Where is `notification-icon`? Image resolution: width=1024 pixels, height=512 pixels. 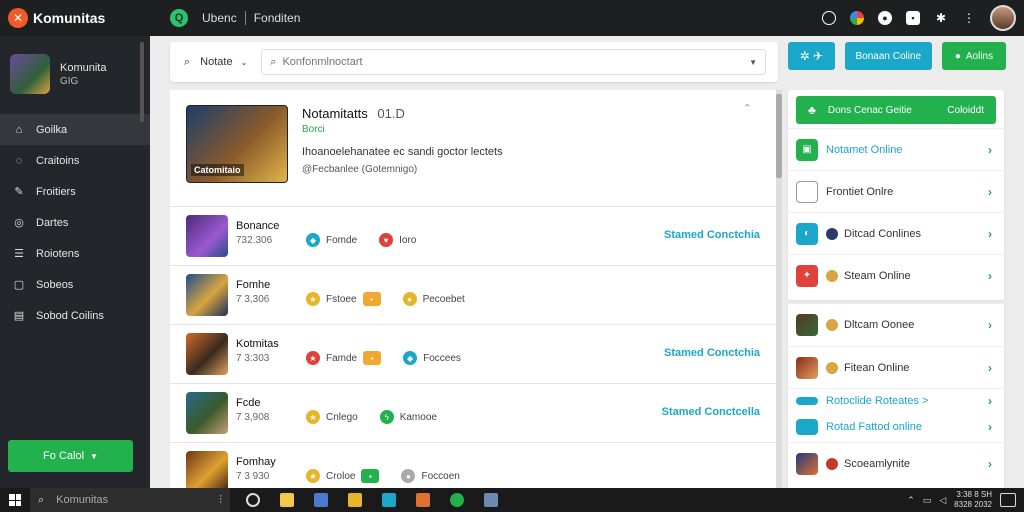
notification-icon is located at coordinates (1008, 500).